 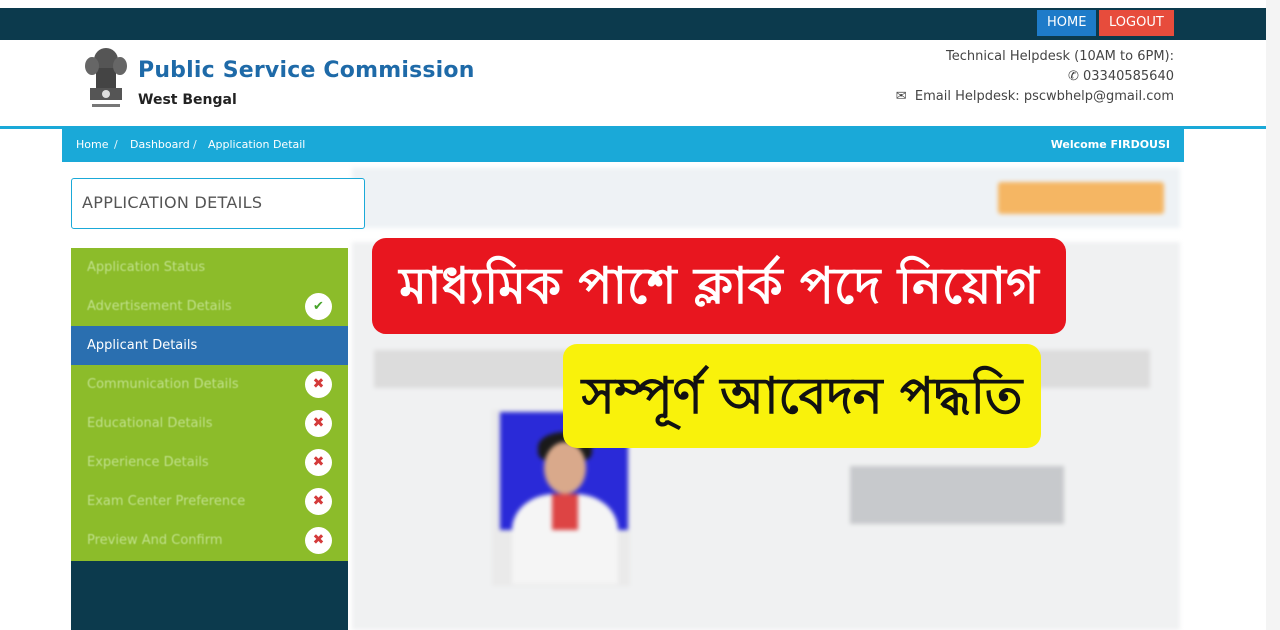 I want to click on page-title: APPLICATION DETAILS, so click(x=172, y=202).